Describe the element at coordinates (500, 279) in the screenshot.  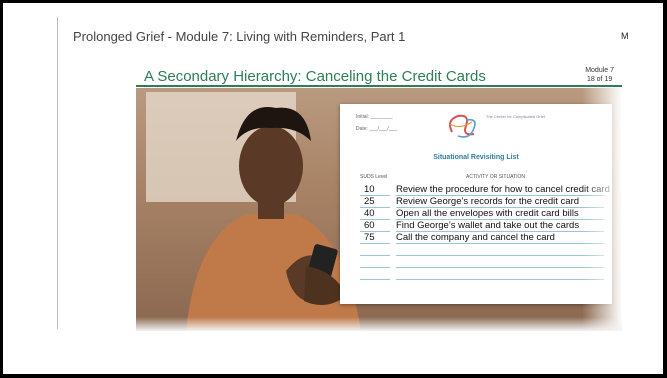
I see `activity-underline` at that location.